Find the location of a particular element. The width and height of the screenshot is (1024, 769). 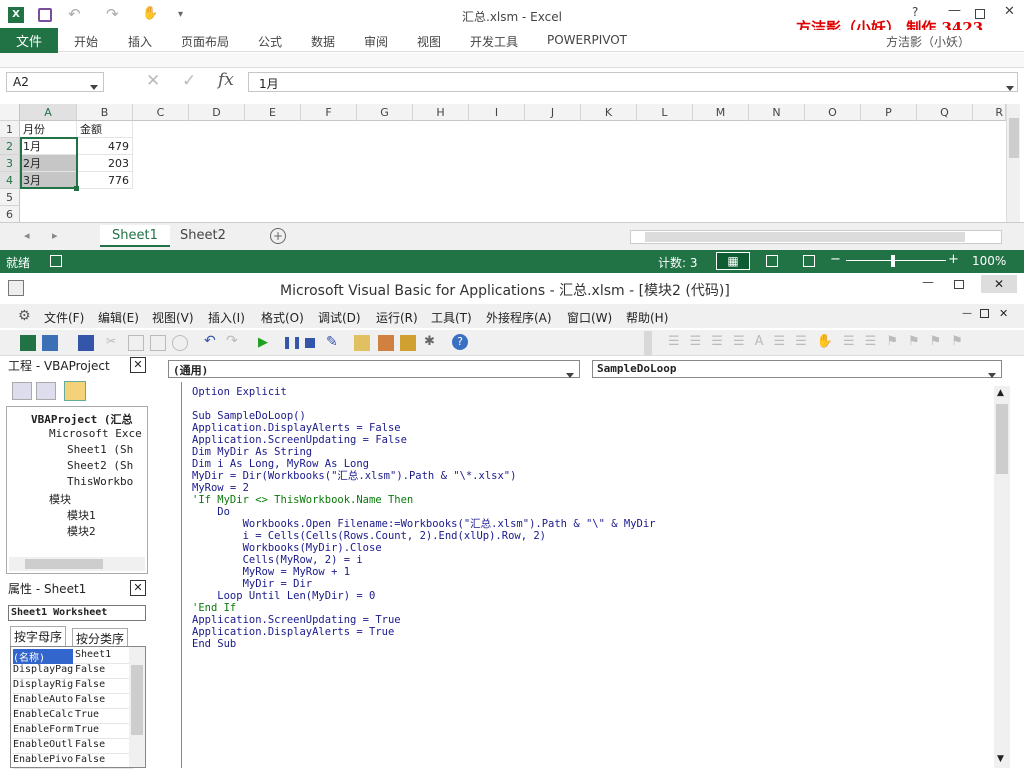

column-header: R is located at coordinates (989, 112).